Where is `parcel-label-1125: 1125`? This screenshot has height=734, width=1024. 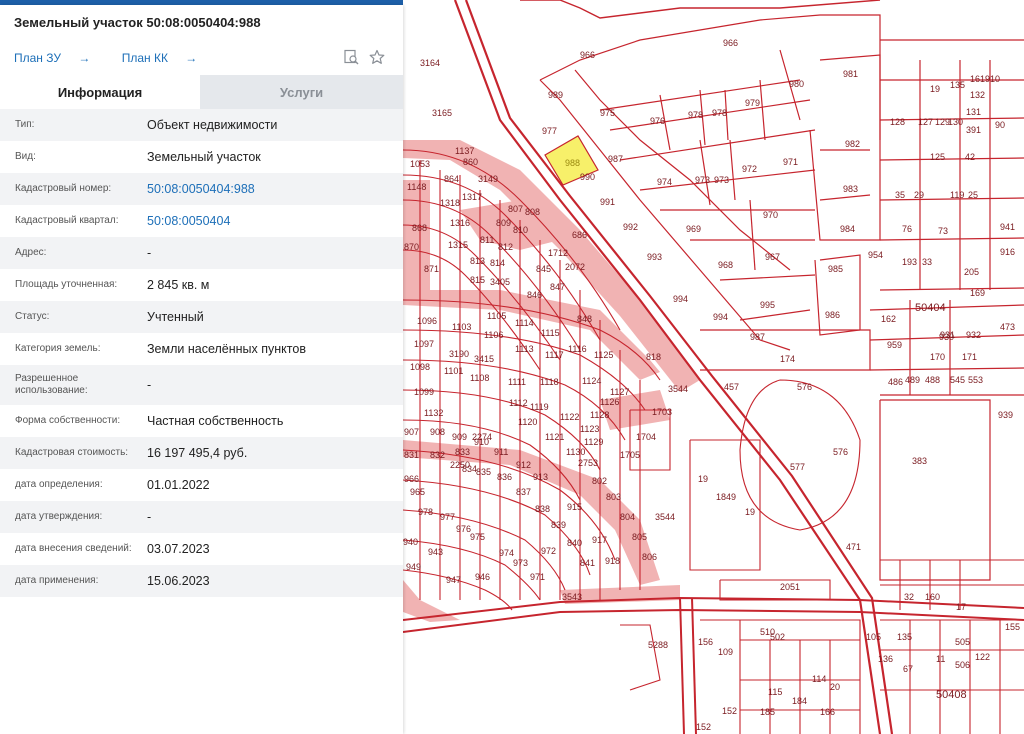
parcel-label-1125: 1125 is located at coordinates (603, 355).